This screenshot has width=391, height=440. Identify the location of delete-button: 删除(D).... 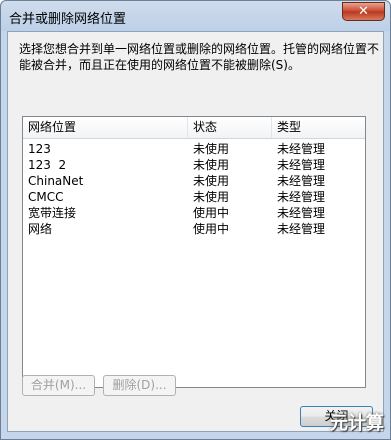
(139, 385).